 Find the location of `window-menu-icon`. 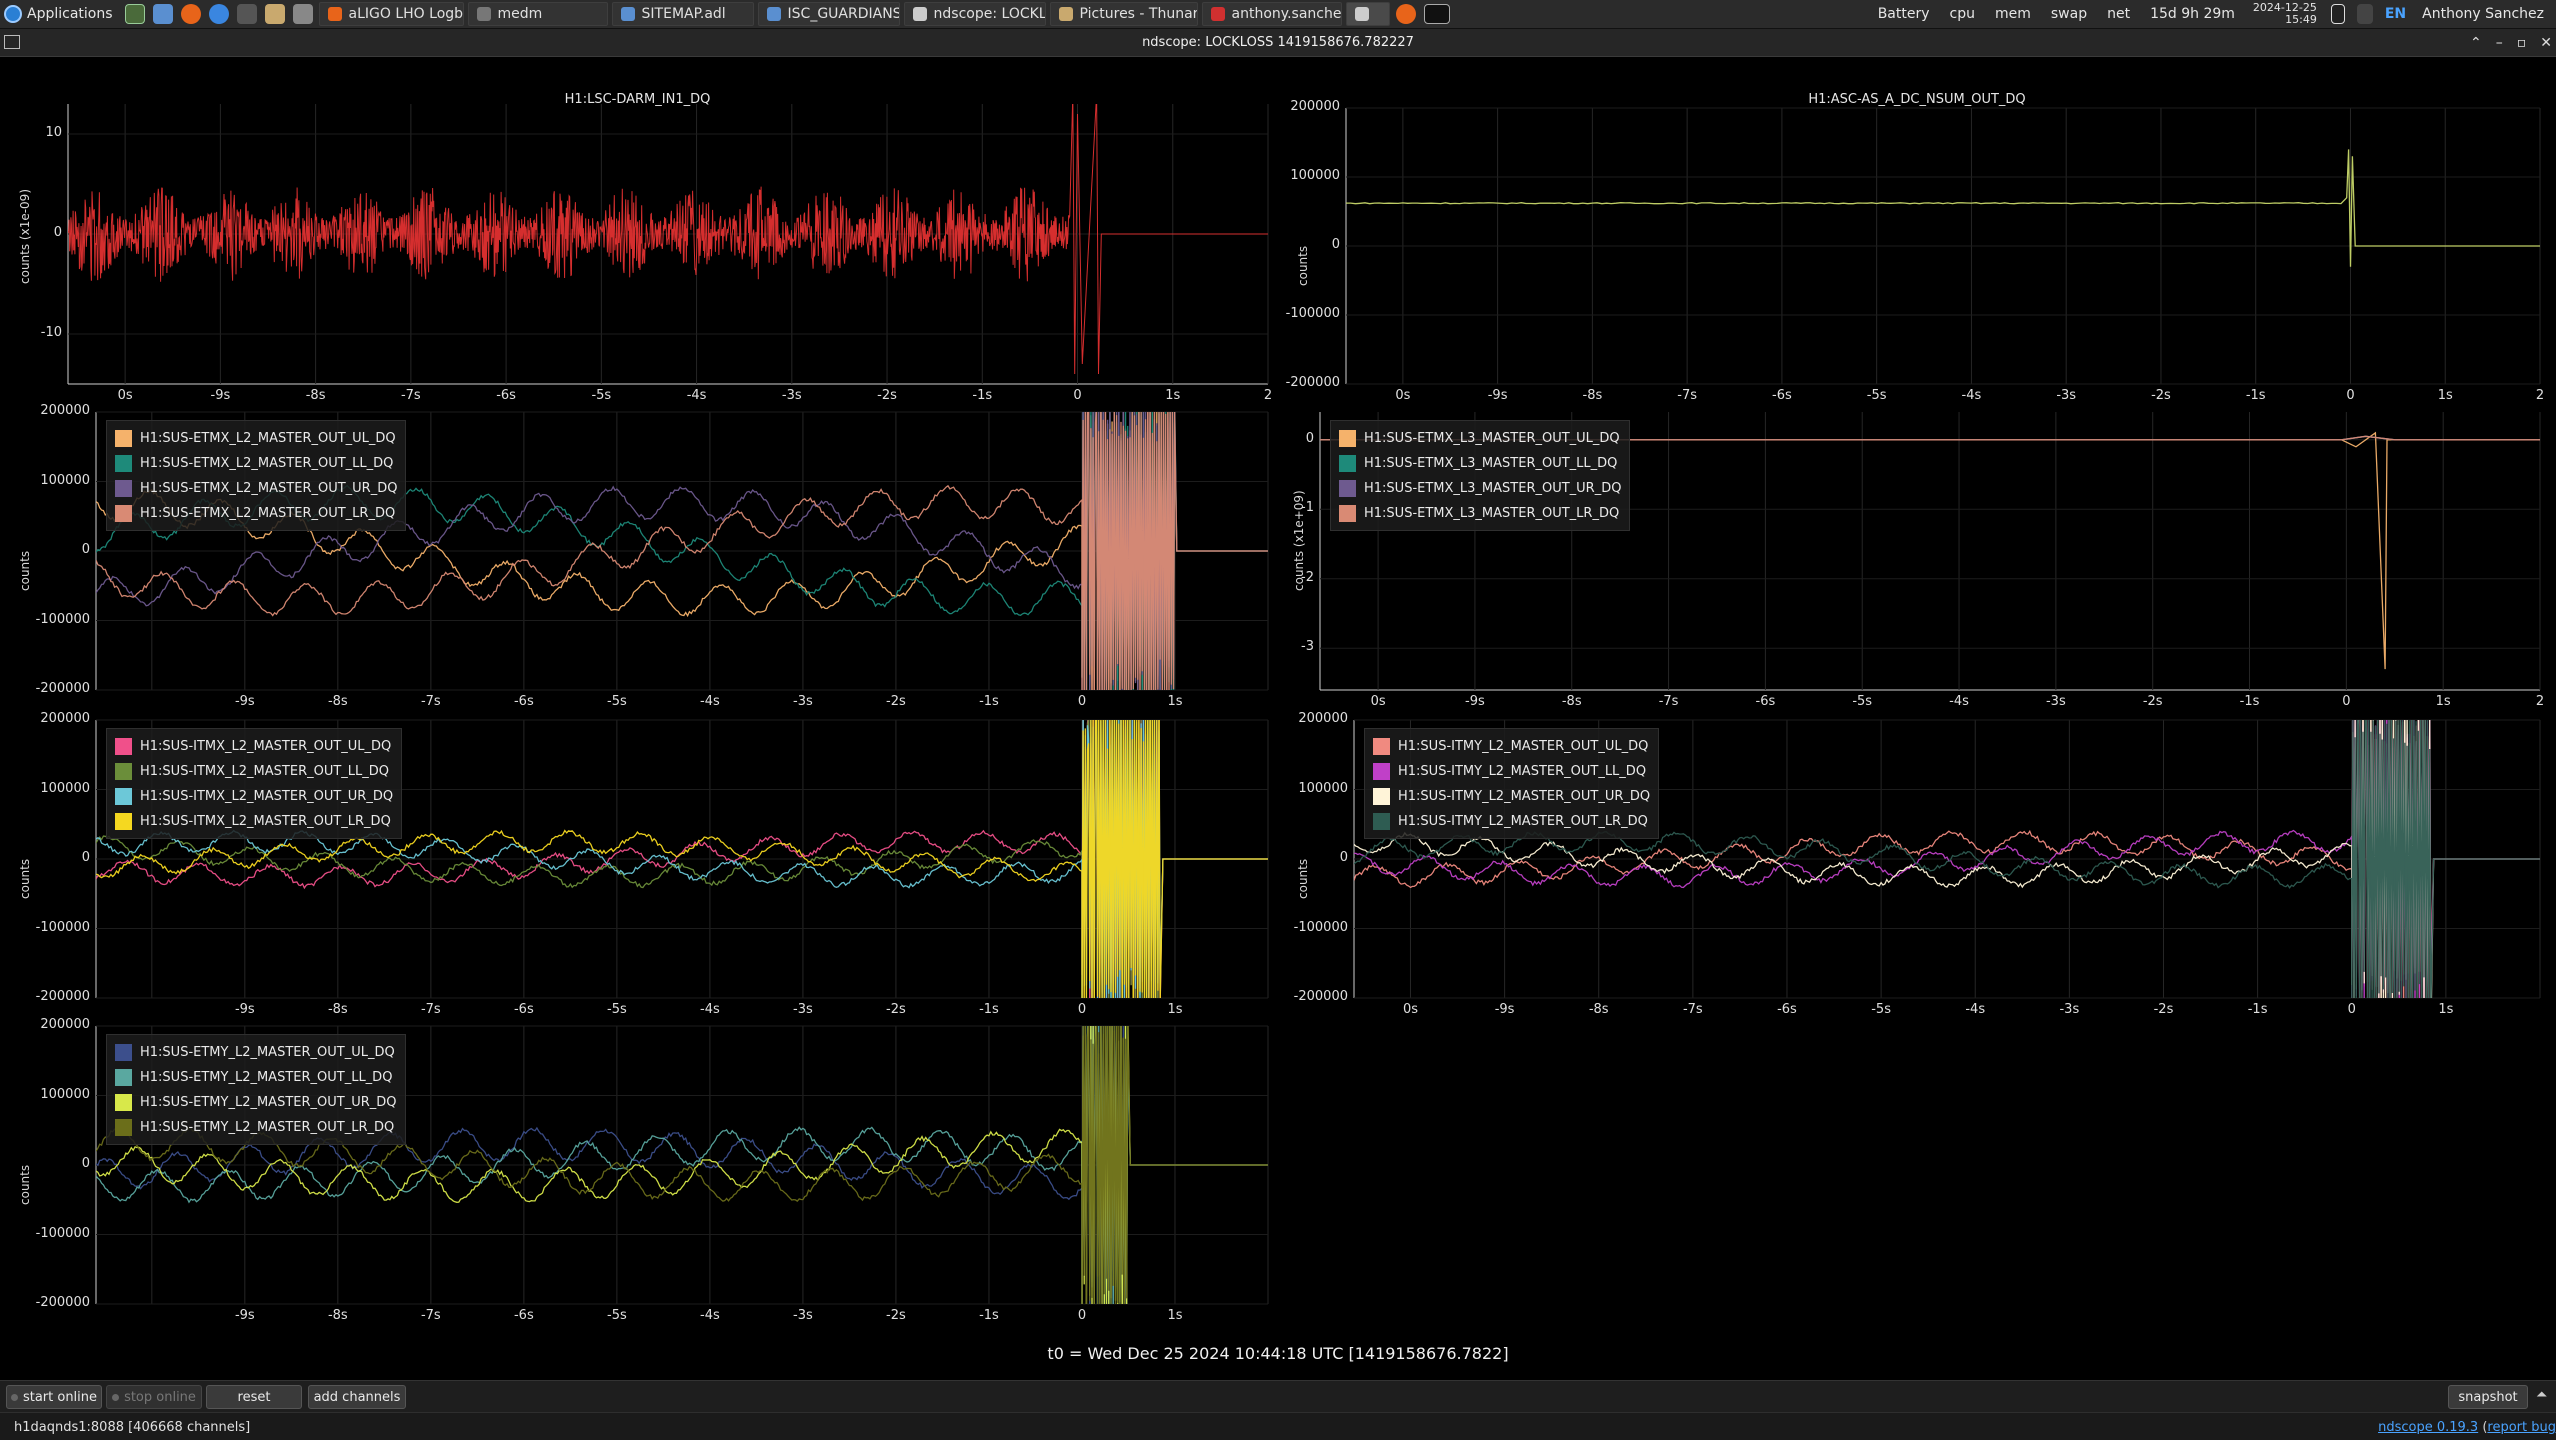

window-menu-icon is located at coordinates (12, 42).